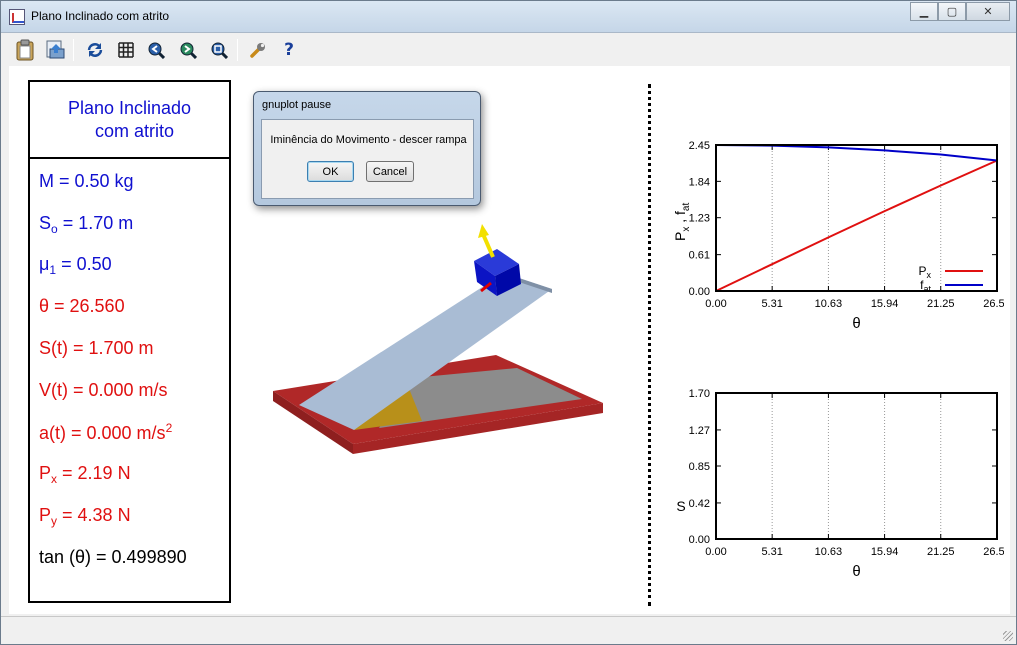 The width and height of the screenshot is (1017, 645). I want to click on options-wrench-icon, so click(257, 50).